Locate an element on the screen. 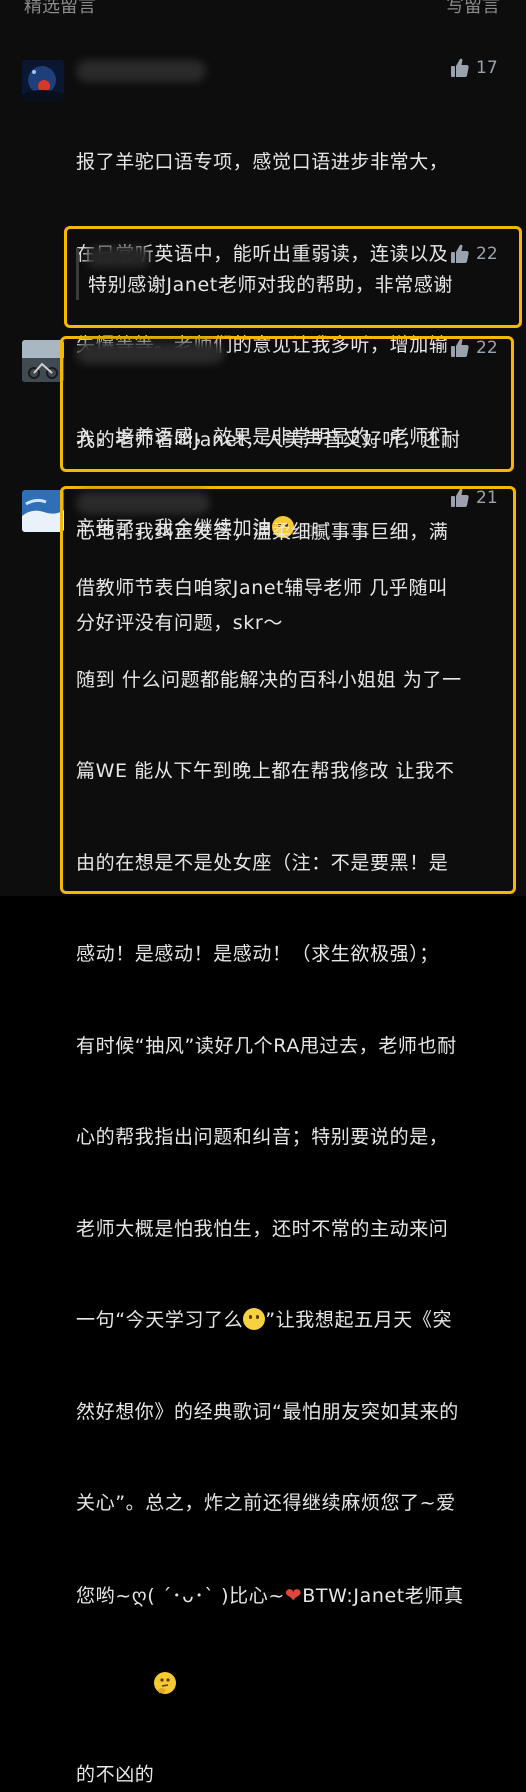 Image resolution: width=526 pixels, height=1792 pixels. comment-line: 报了羊驼口语专项，感觉口语进步非常大， is located at coordinates (262, 162).